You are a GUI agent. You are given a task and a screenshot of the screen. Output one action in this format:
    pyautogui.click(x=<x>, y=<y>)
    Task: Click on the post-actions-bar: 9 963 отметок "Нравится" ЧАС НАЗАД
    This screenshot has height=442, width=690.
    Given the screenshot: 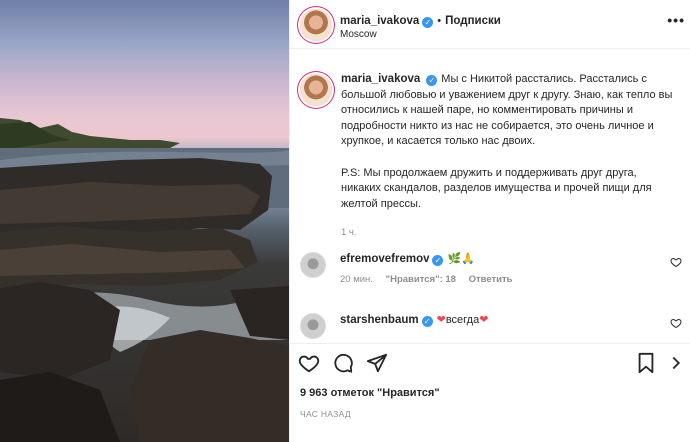 What is the action you would take?
    pyautogui.click(x=490, y=392)
    